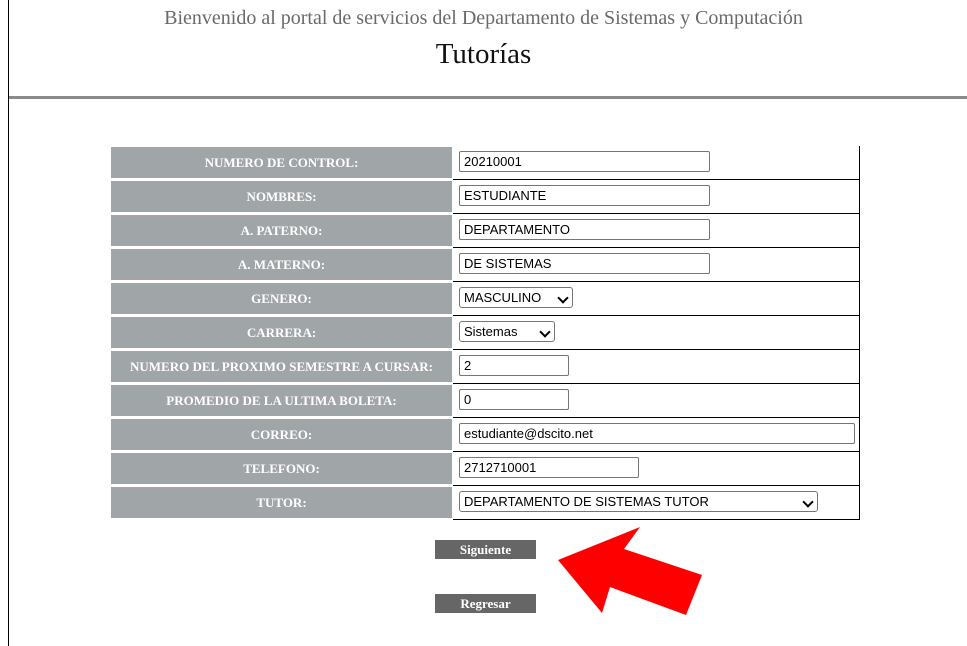 This screenshot has height=646, width=967. What do you see at coordinates (281, 434) in the screenshot?
I see `label-correo: CORREO:` at bounding box center [281, 434].